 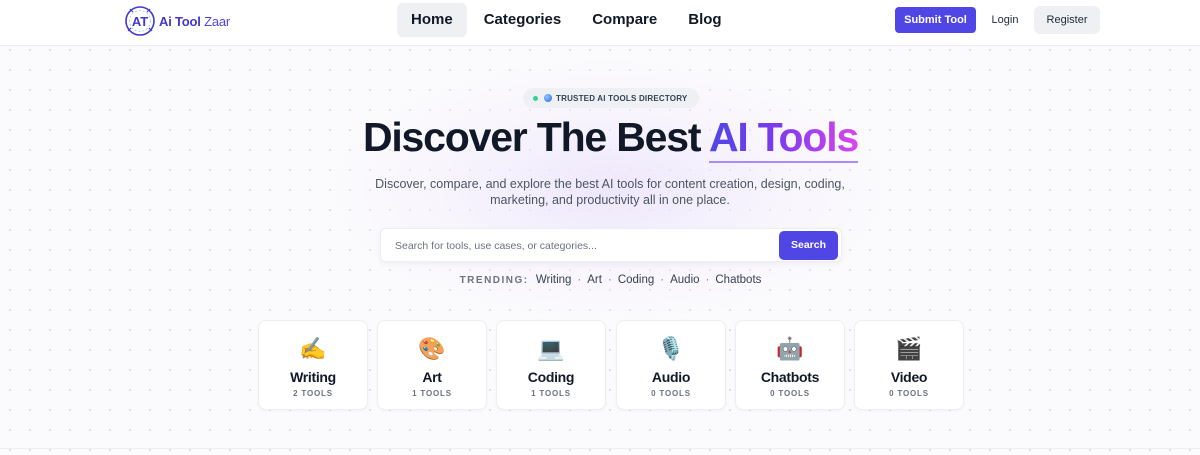 What do you see at coordinates (313, 365) in the screenshot?
I see `category-card-writing: ✍️ Writing 2 TOOLS` at bounding box center [313, 365].